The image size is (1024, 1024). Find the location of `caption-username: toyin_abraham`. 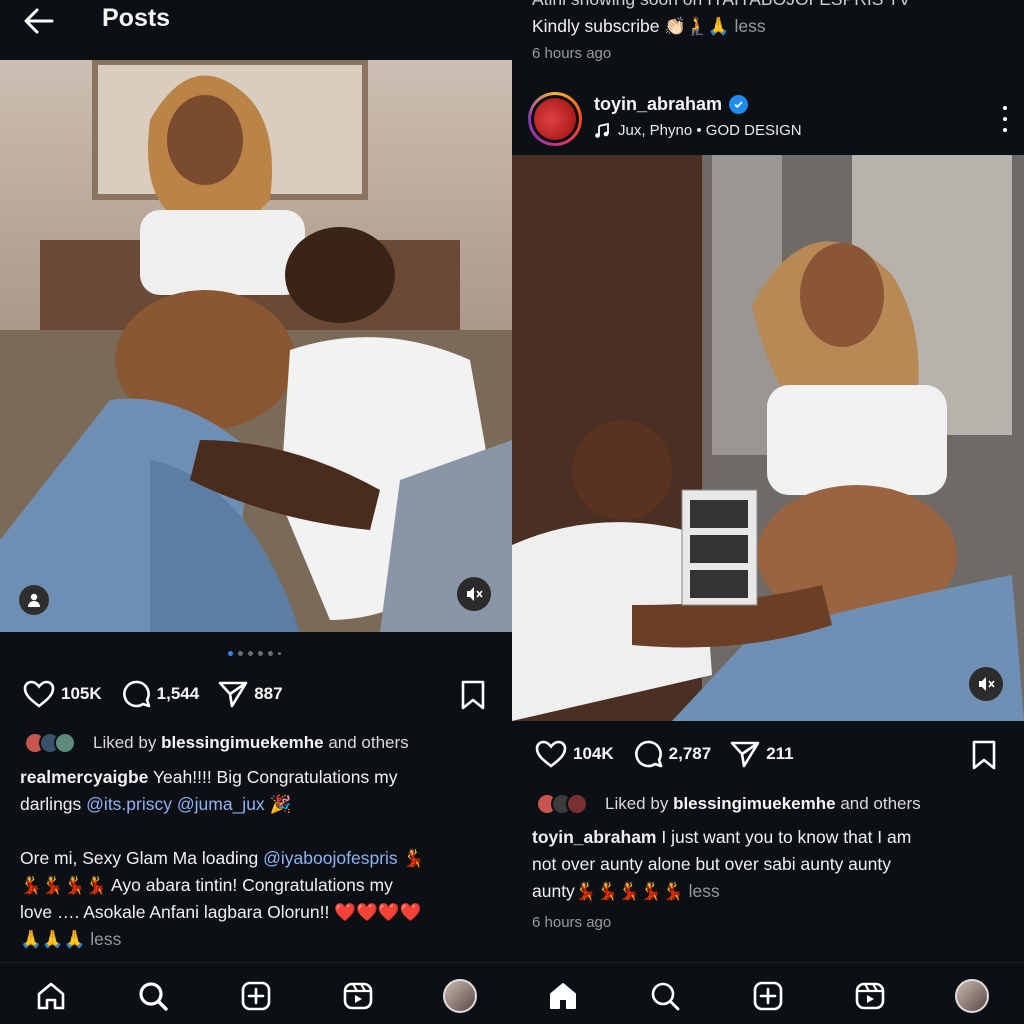

caption-username: toyin_abraham is located at coordinates (594, 837).